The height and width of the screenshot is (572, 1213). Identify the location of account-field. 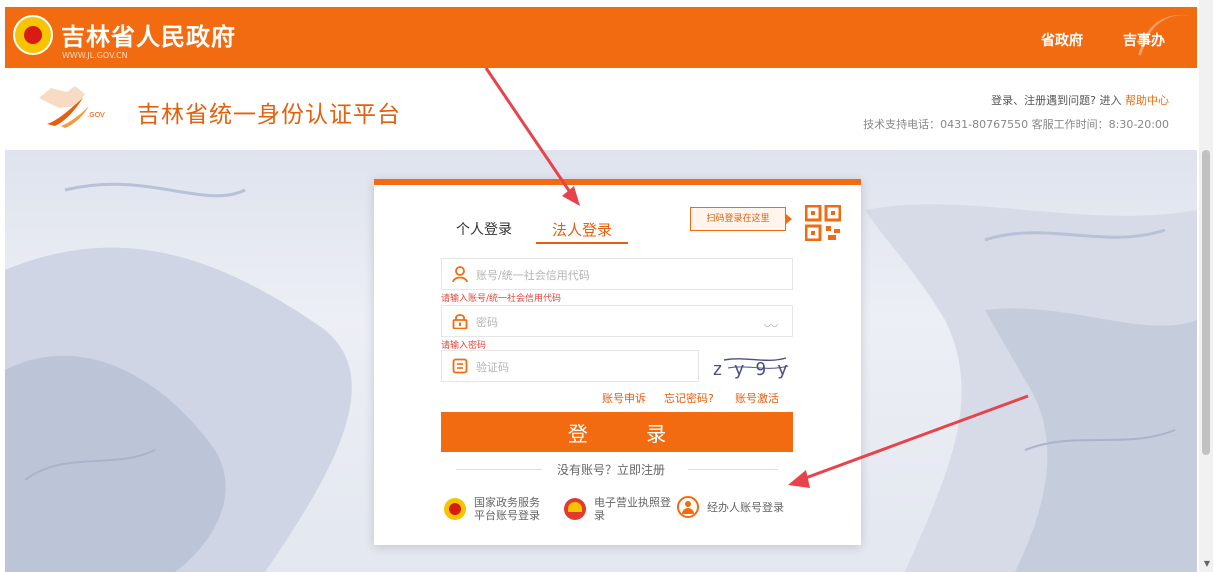
(617, 274).